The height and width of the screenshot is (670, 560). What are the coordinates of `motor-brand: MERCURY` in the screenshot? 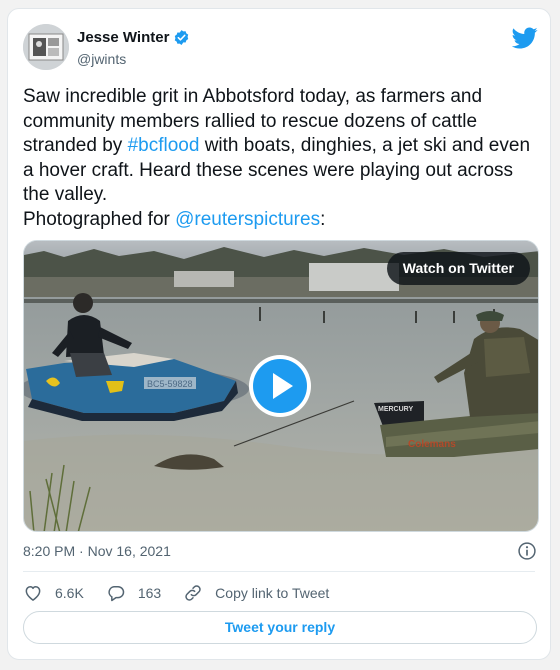 It's located at (395, 409).